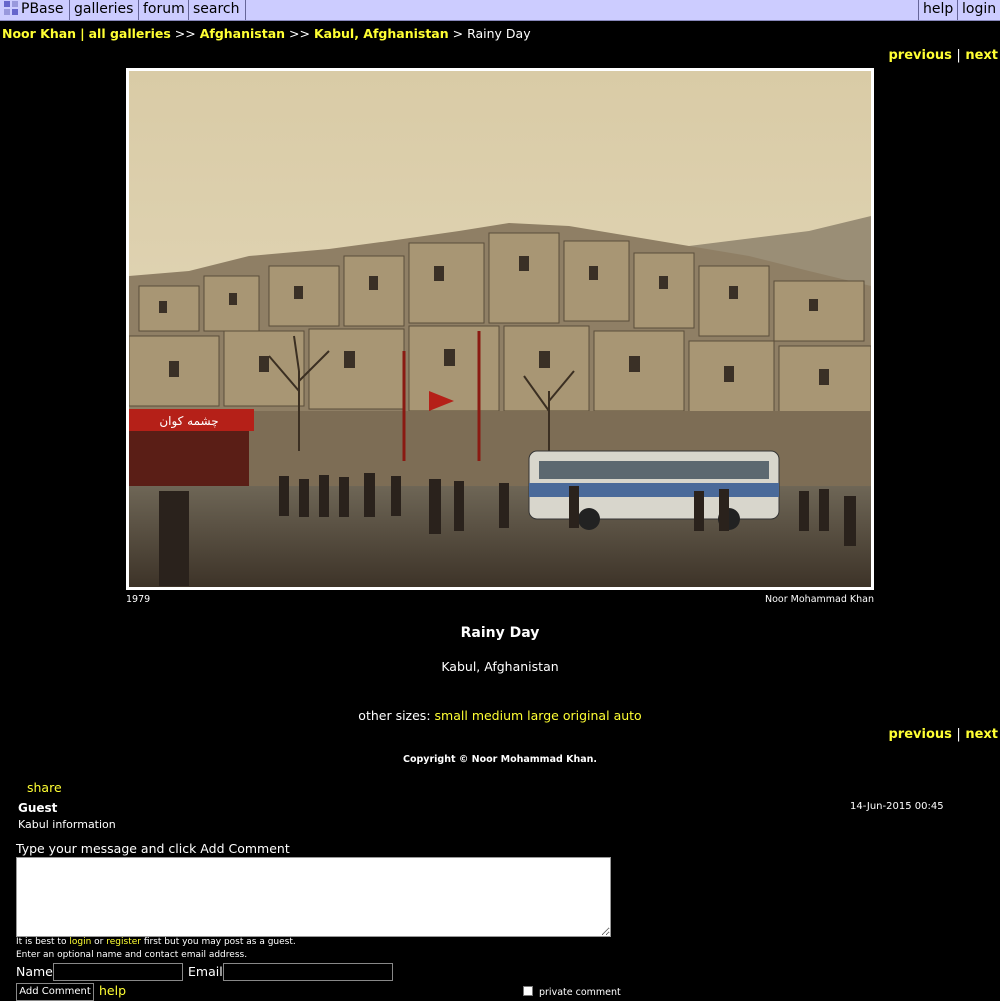 The image size is (1000, 1001). What do you see at coordinates (978, 10) in the screenshot?
I see `login-tab: login` at bounding box center [978, 10].